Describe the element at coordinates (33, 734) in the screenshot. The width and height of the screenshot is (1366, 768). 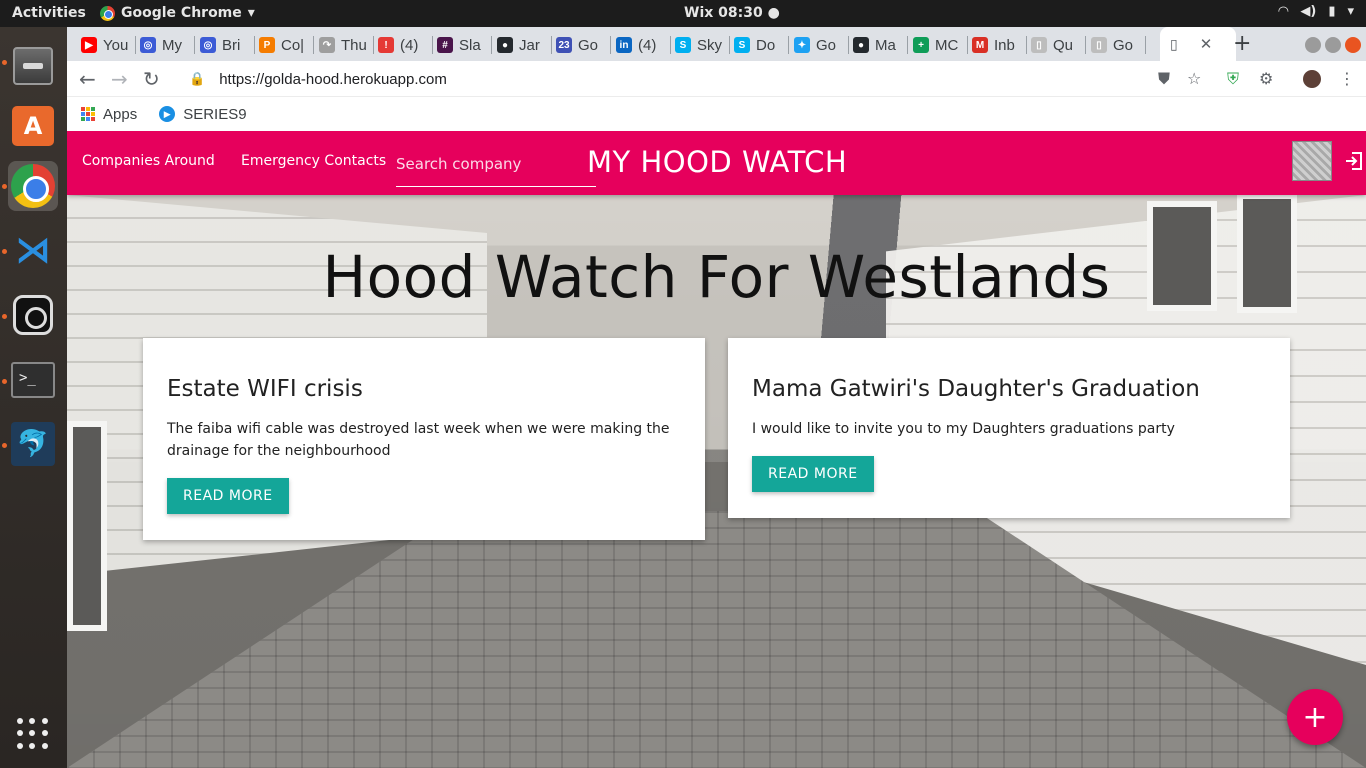
I see `show-applications-button` at that location.